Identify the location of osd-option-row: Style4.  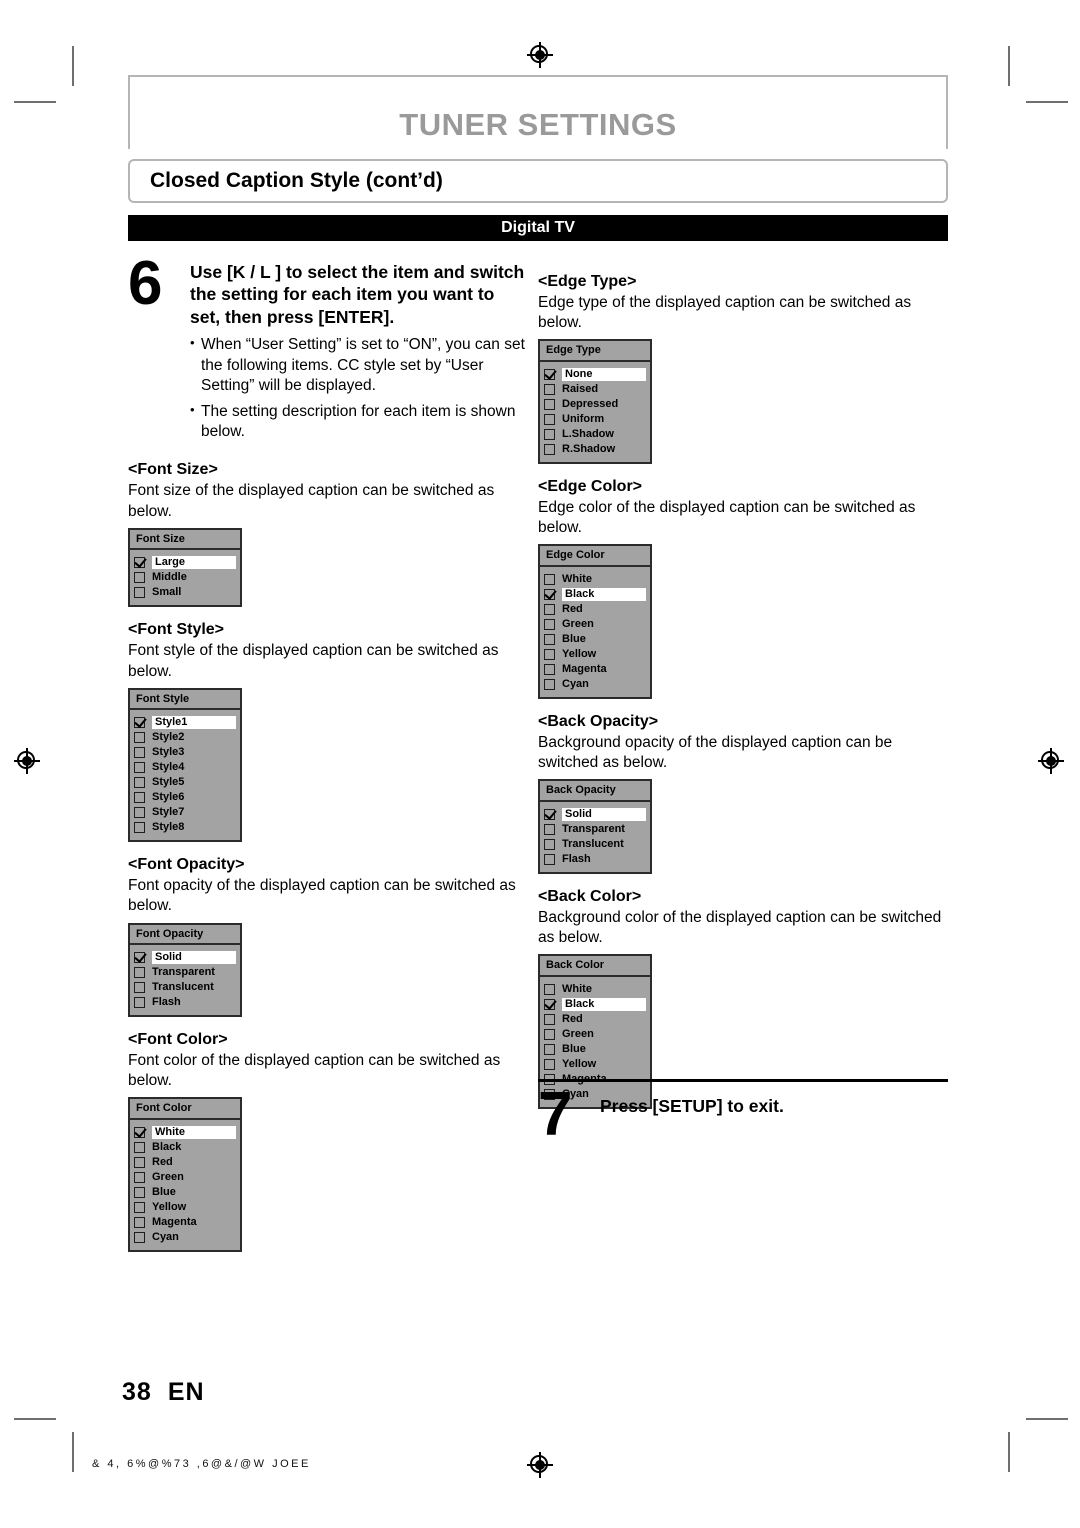
(185, 767).